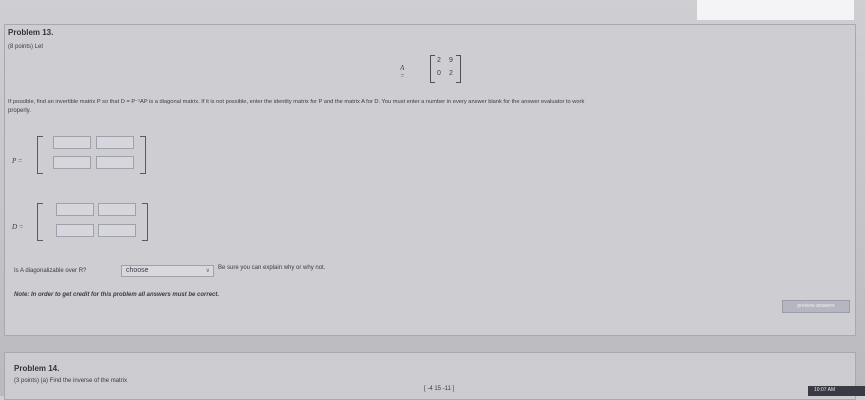  What do you see at coordinates (26, 47) in the screenshot?
I see `problem-13-points: (8 points) Let` at bounding box center [26, 47].